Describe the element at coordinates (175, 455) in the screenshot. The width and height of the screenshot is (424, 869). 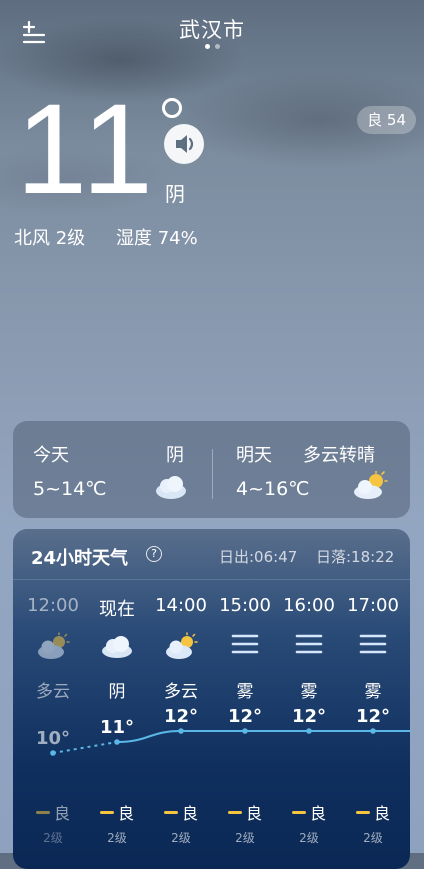
I see `today-condition: 阴` at that location.